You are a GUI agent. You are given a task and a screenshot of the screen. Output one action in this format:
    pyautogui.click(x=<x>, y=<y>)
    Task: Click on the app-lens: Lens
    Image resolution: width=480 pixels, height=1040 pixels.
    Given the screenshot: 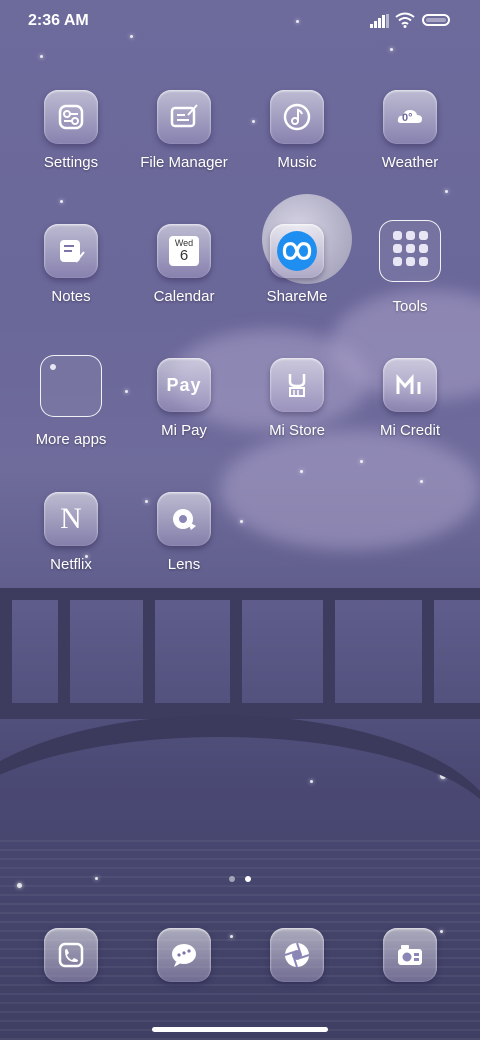 What is the action you would take?
    pyautogui.click(x=184, y=532)
    